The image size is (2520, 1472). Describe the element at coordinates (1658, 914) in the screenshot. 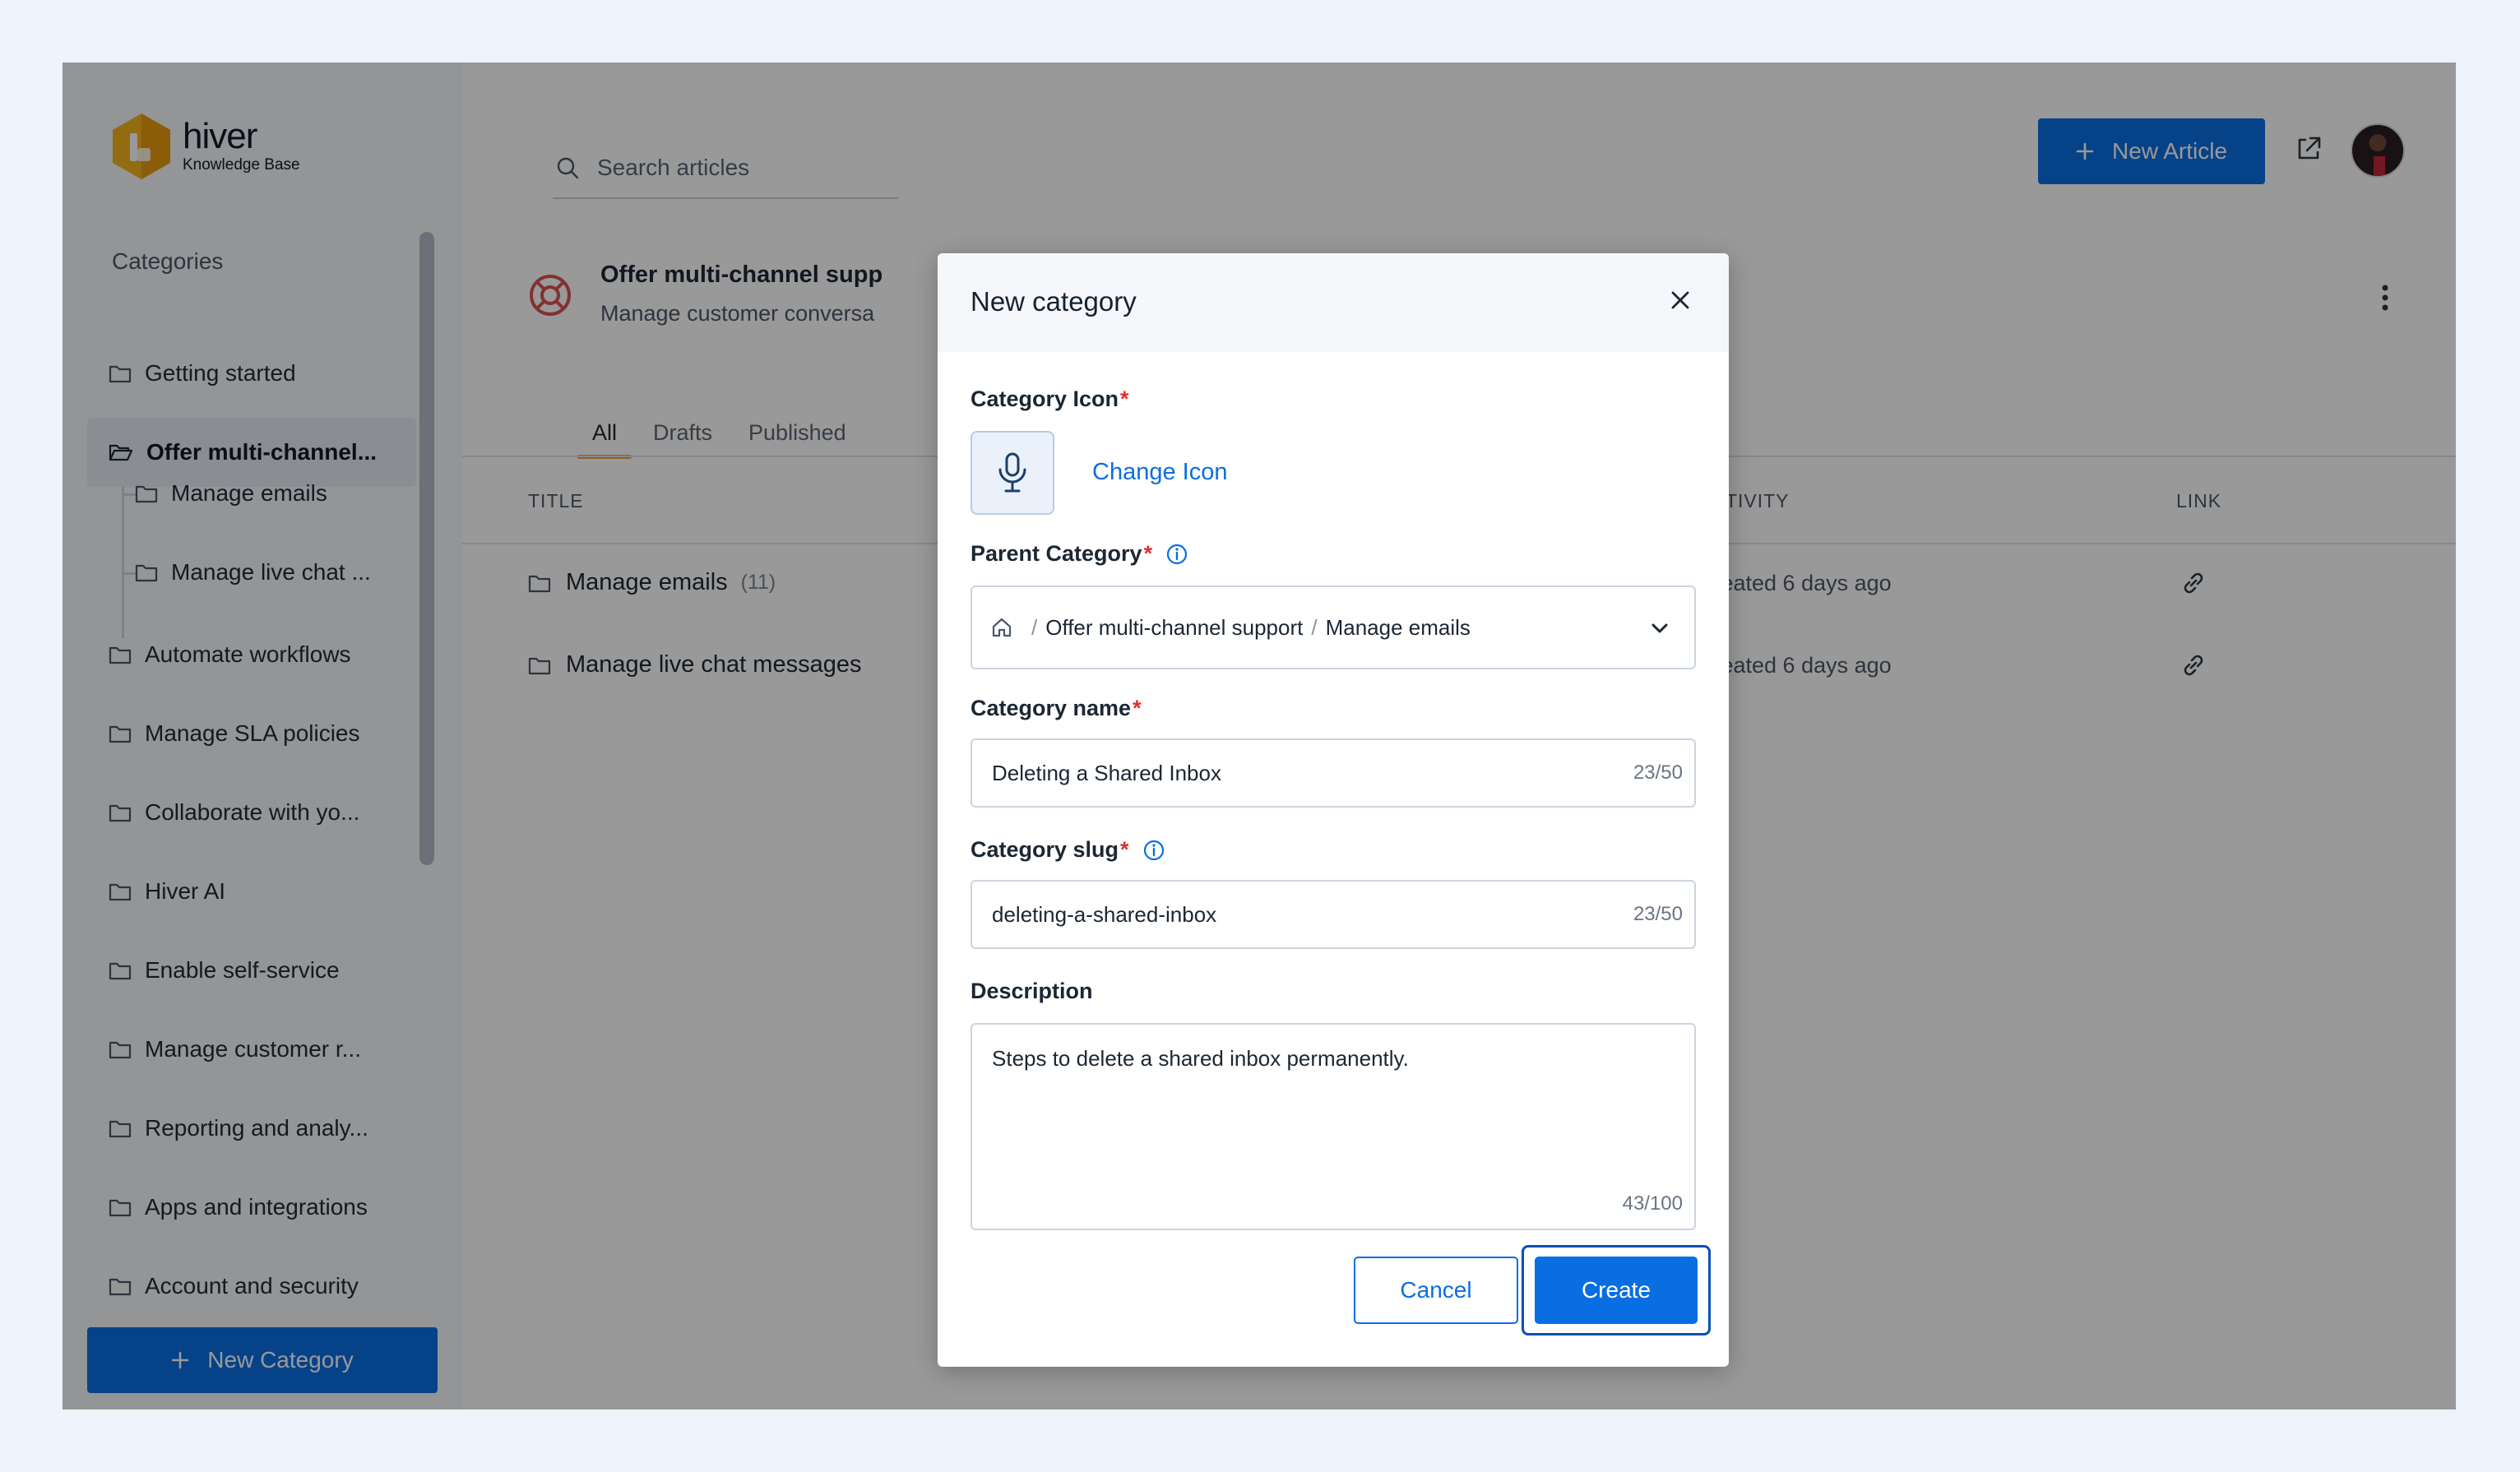

I see `category-slug-counter: 23/50` at that location.